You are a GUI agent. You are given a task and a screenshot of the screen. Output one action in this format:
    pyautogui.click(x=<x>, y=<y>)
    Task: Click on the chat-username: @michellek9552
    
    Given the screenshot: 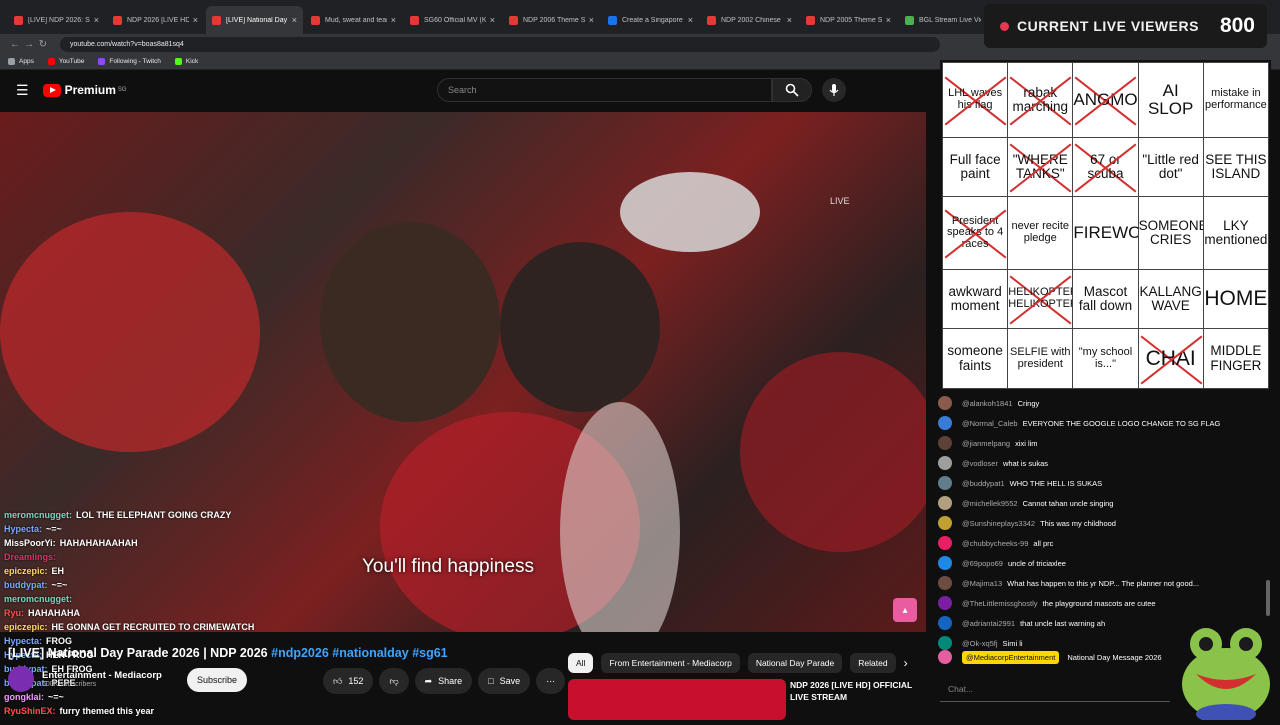 What is the action you would take?
    pyautogui.click(x=990, y=503)
    